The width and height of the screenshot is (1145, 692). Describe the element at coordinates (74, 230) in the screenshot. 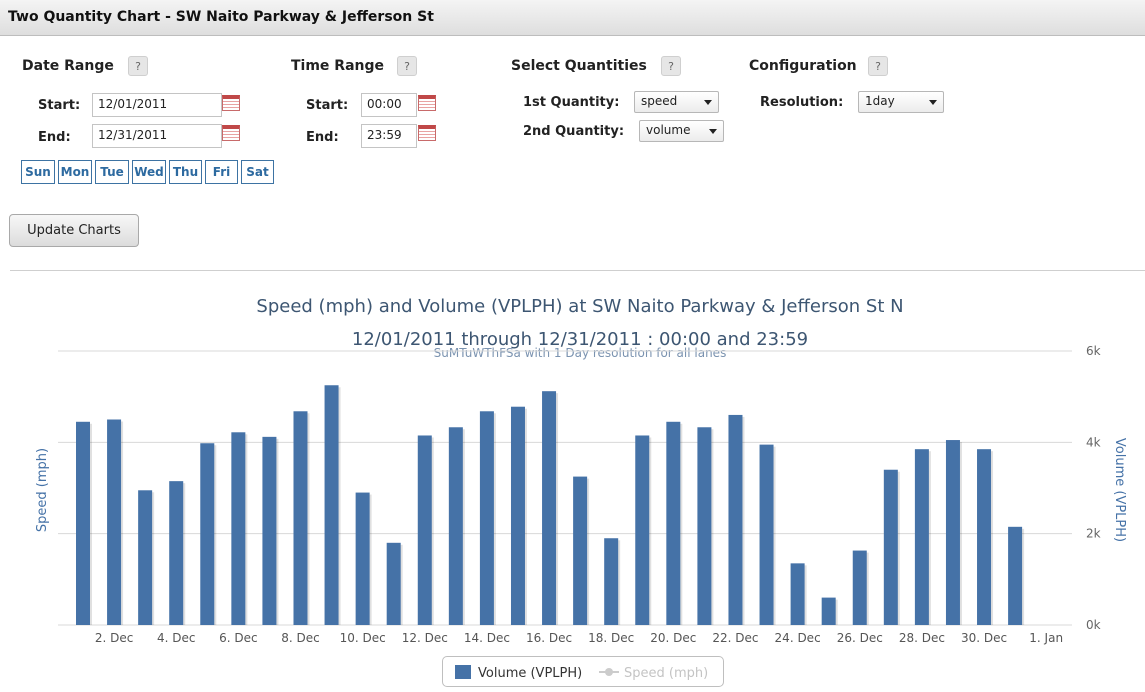

I see `update-charts-button: Update Charts` at that location.